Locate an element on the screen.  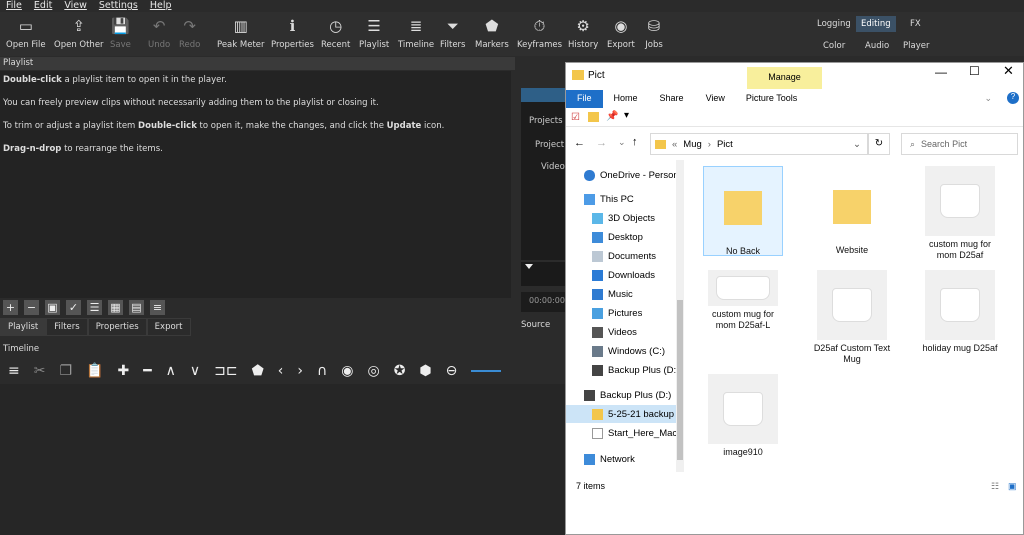
file-item: No Back is located at coordinates (743, 211).